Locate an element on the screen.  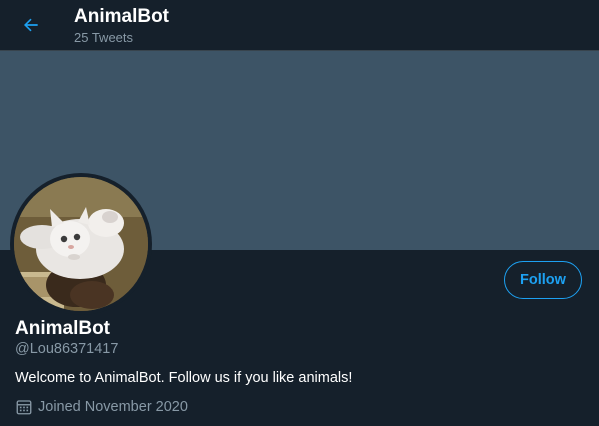
join-date-text: Joined November 2020 is located at coordinates (113, 407).